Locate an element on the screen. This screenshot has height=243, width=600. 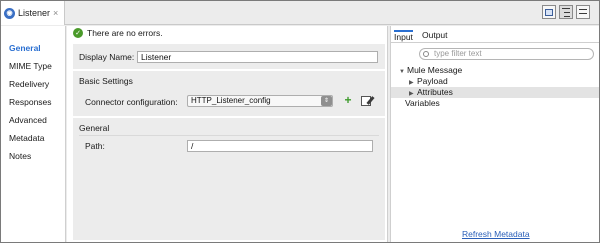
tree-icon is located at coordinates (566, 12).